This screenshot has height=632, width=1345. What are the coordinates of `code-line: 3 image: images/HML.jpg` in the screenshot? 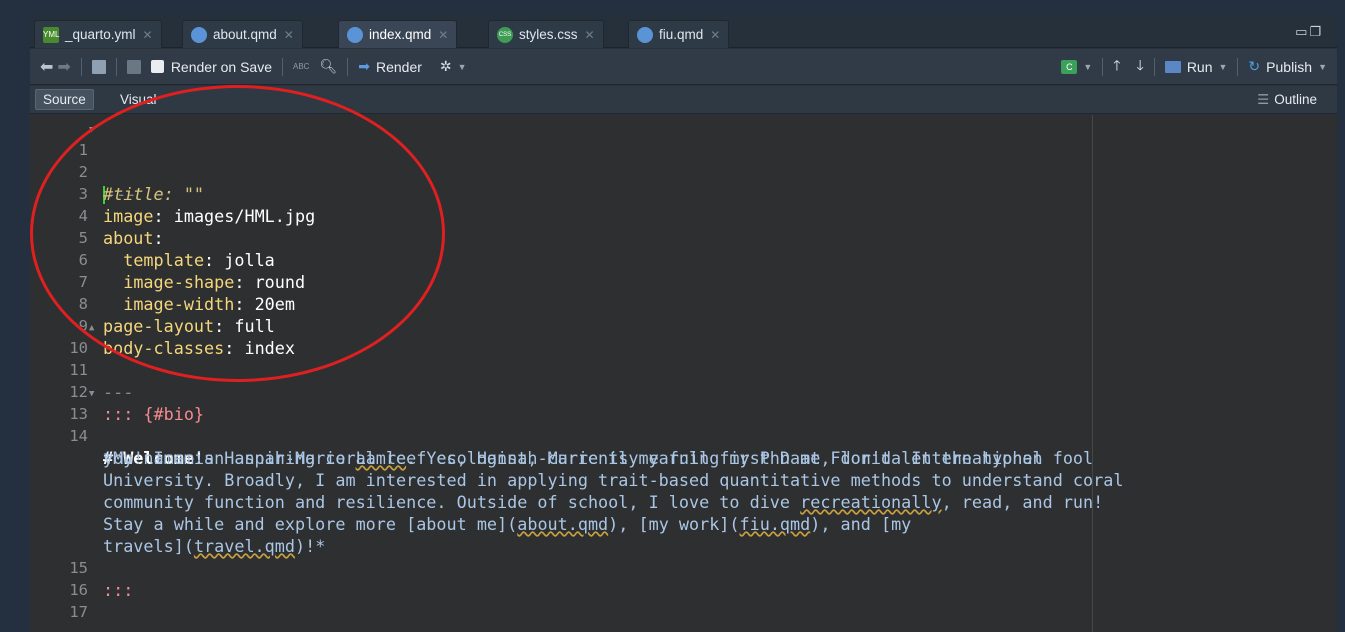 It's located at (683, 193).